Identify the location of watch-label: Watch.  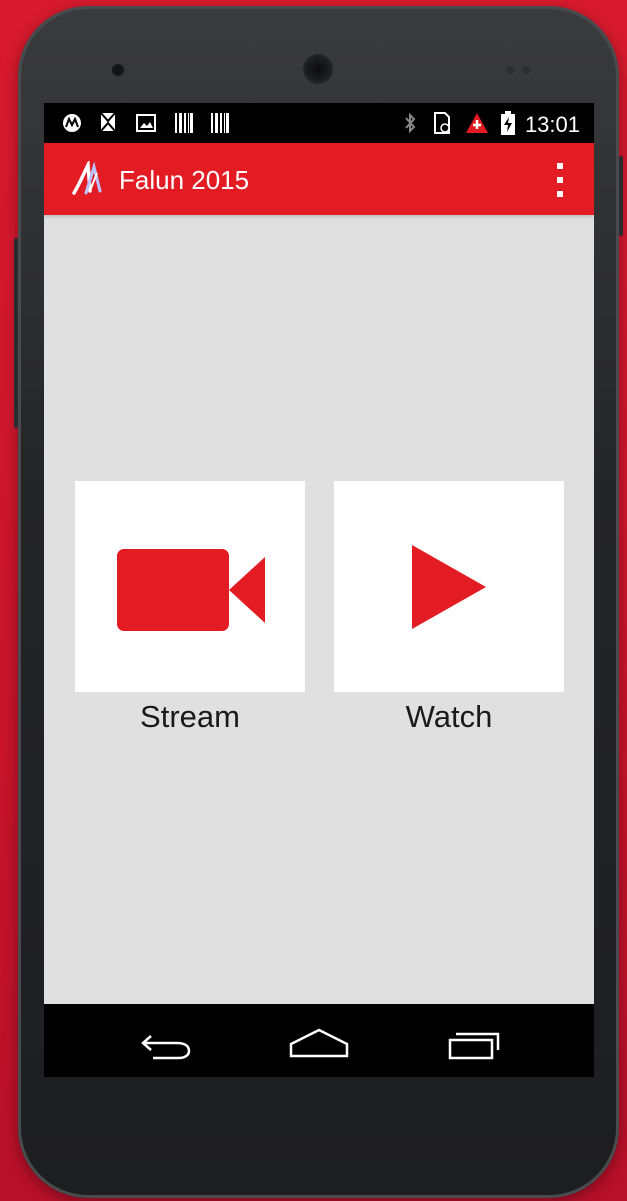
(449, 716).